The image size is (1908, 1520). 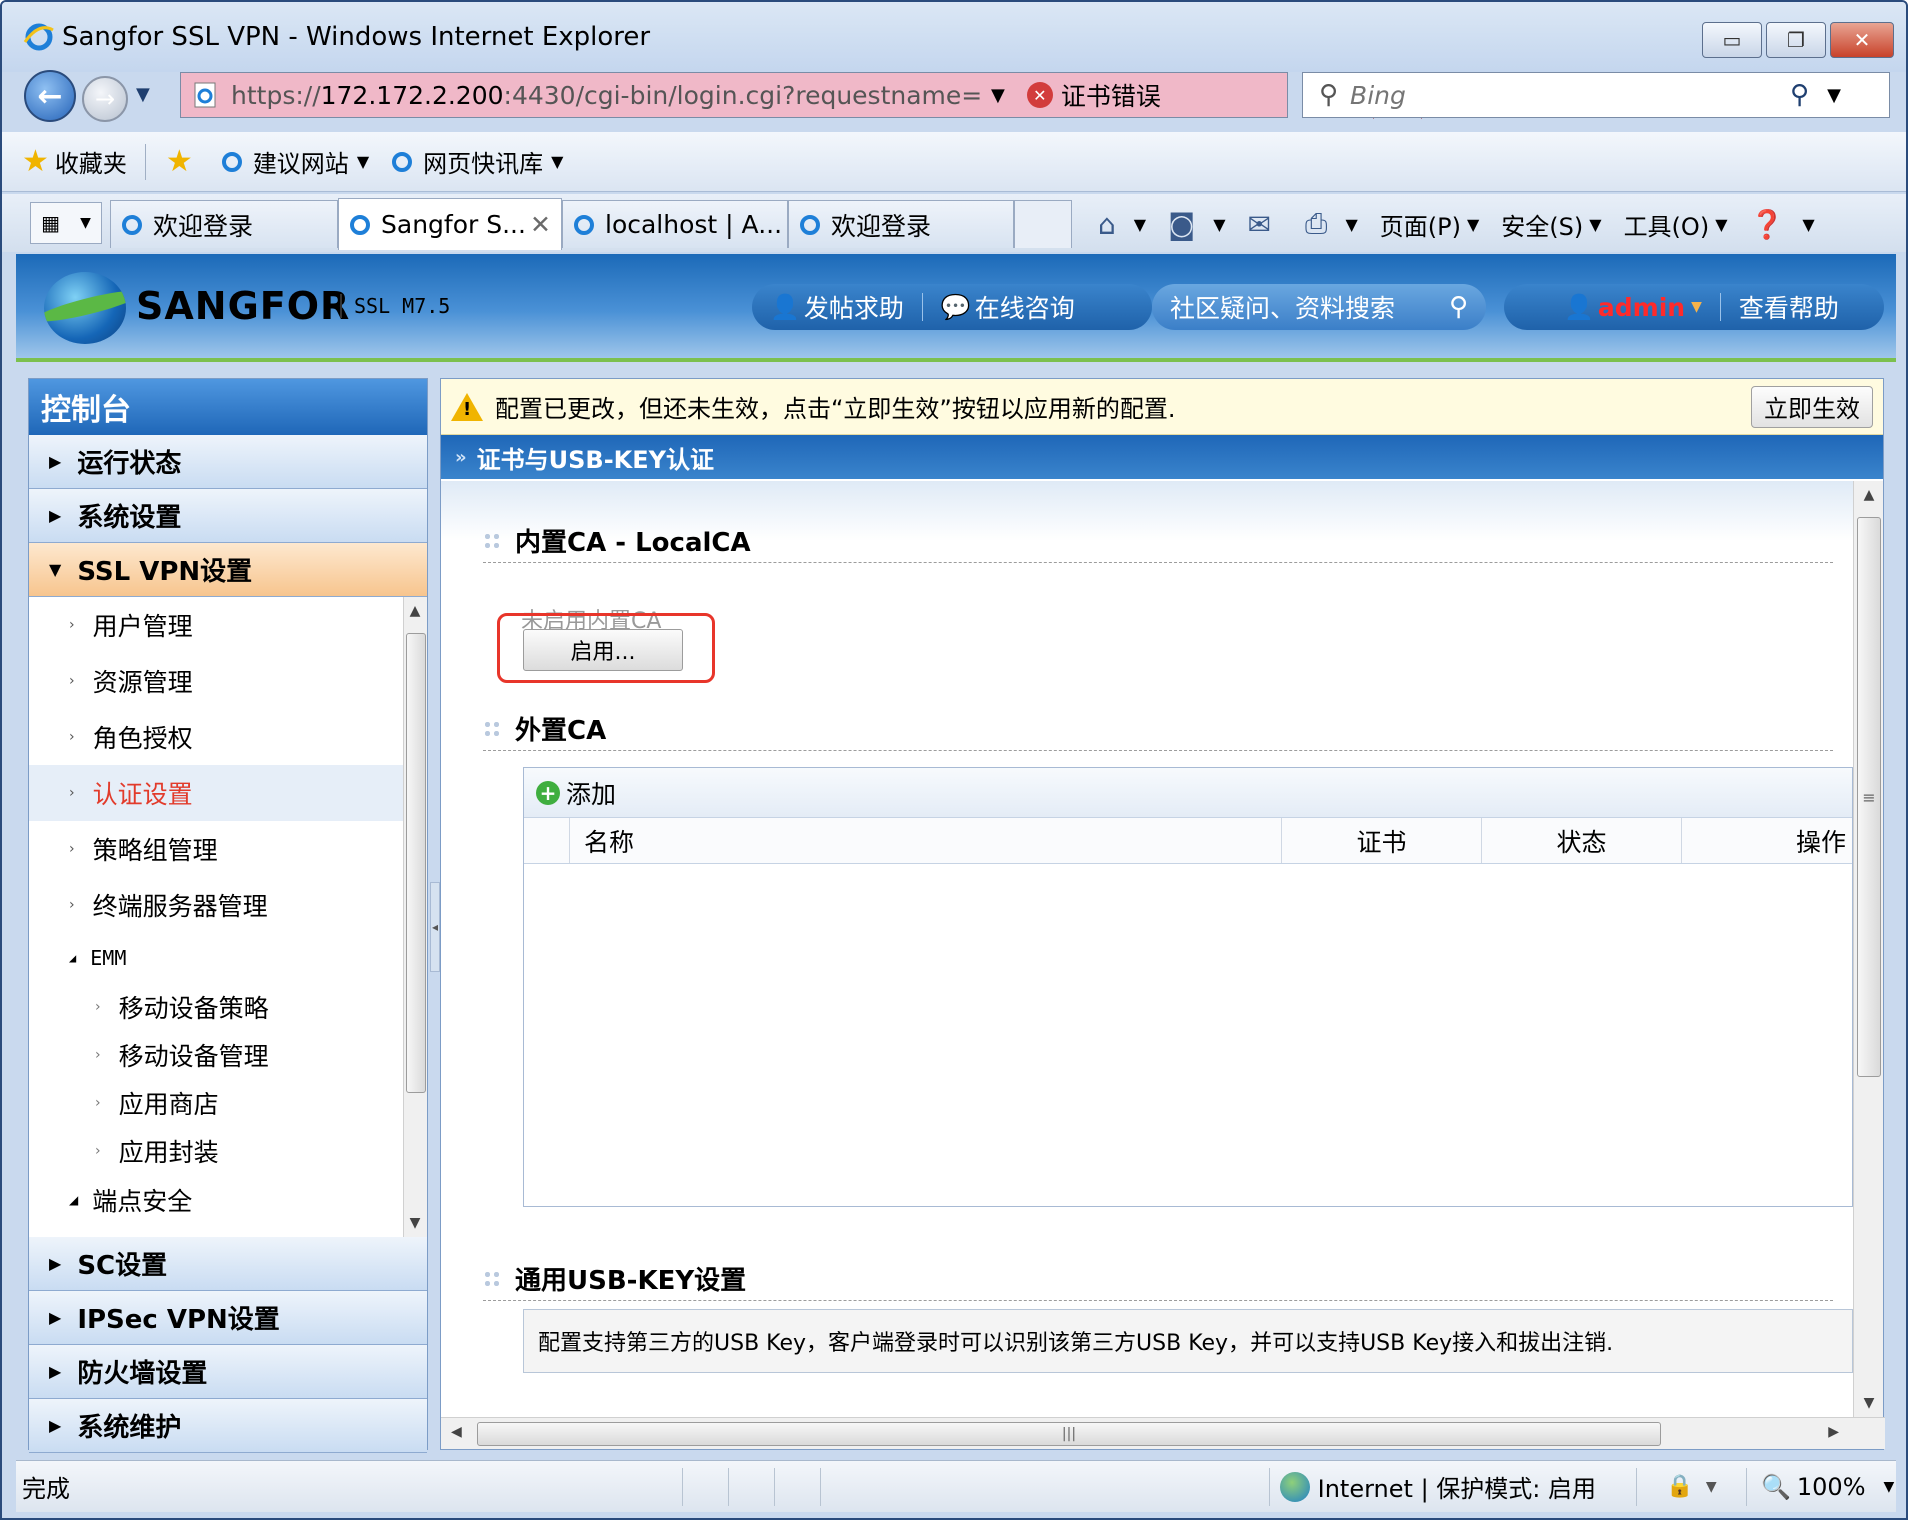 What do you see at coordinates (1069, 1434) in the screenshot?
I see `scroll-thumb: |||` at bounding box center [1069, 1434].